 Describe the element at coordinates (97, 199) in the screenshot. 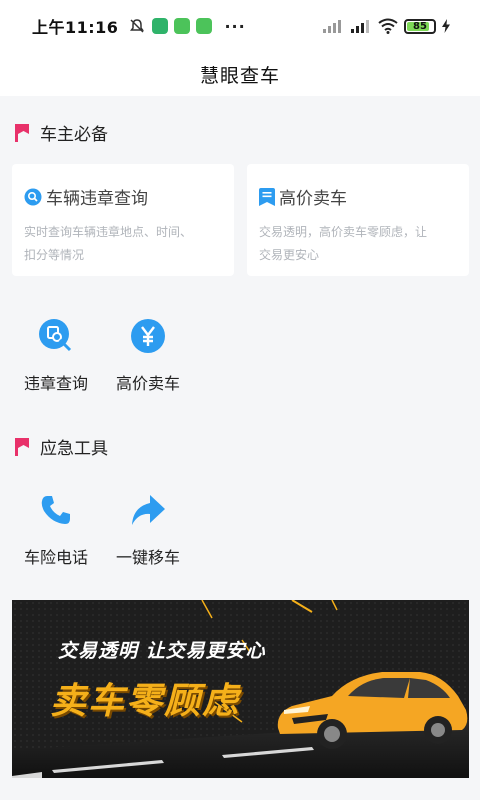

I see `card-title: 车辆违章查询` at that location.